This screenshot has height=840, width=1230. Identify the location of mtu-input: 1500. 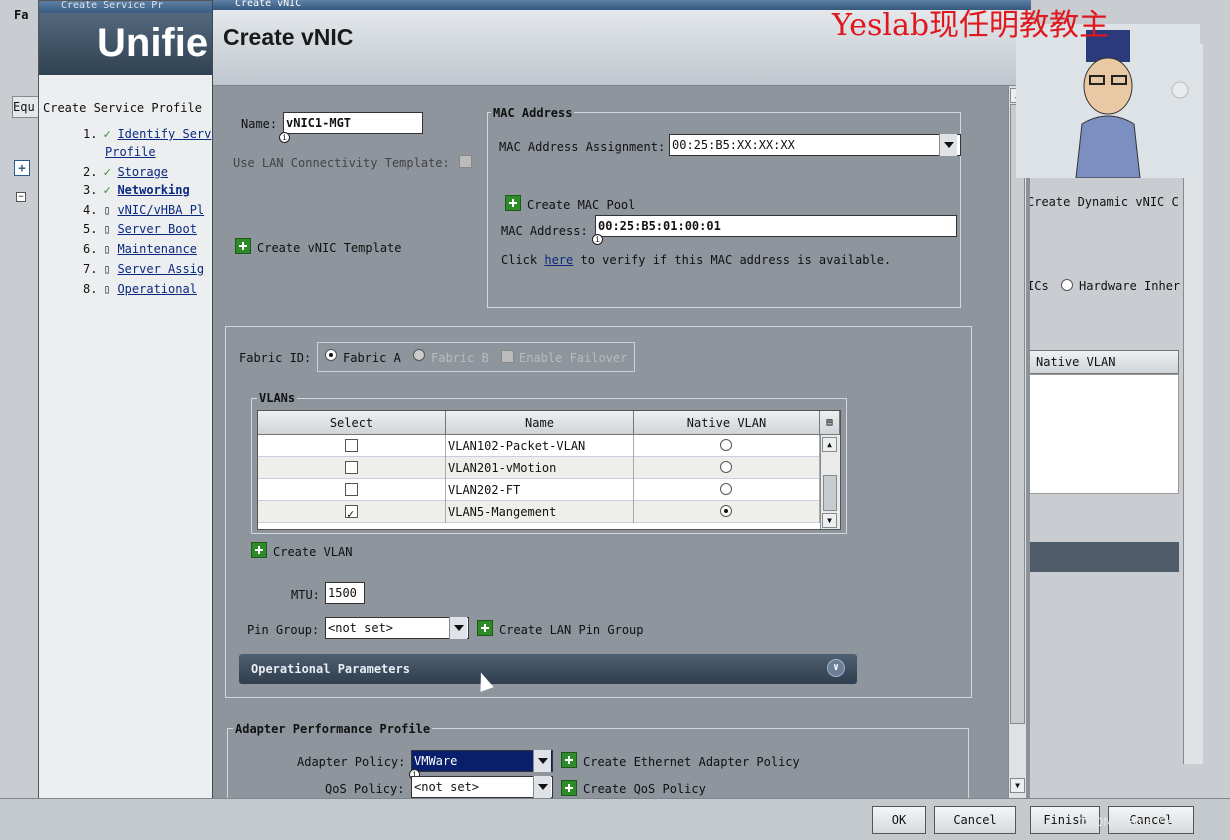
(345, 593).